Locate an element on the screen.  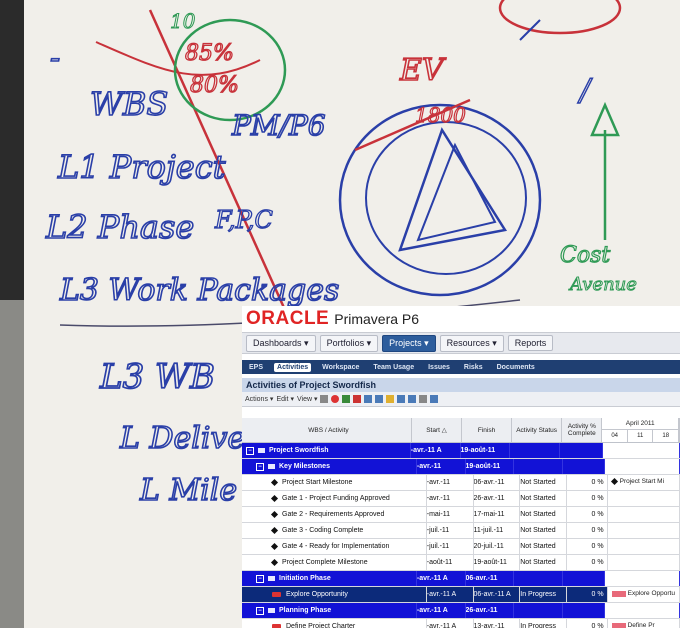
edit-label: Edit is located at coordinates (282, 399).